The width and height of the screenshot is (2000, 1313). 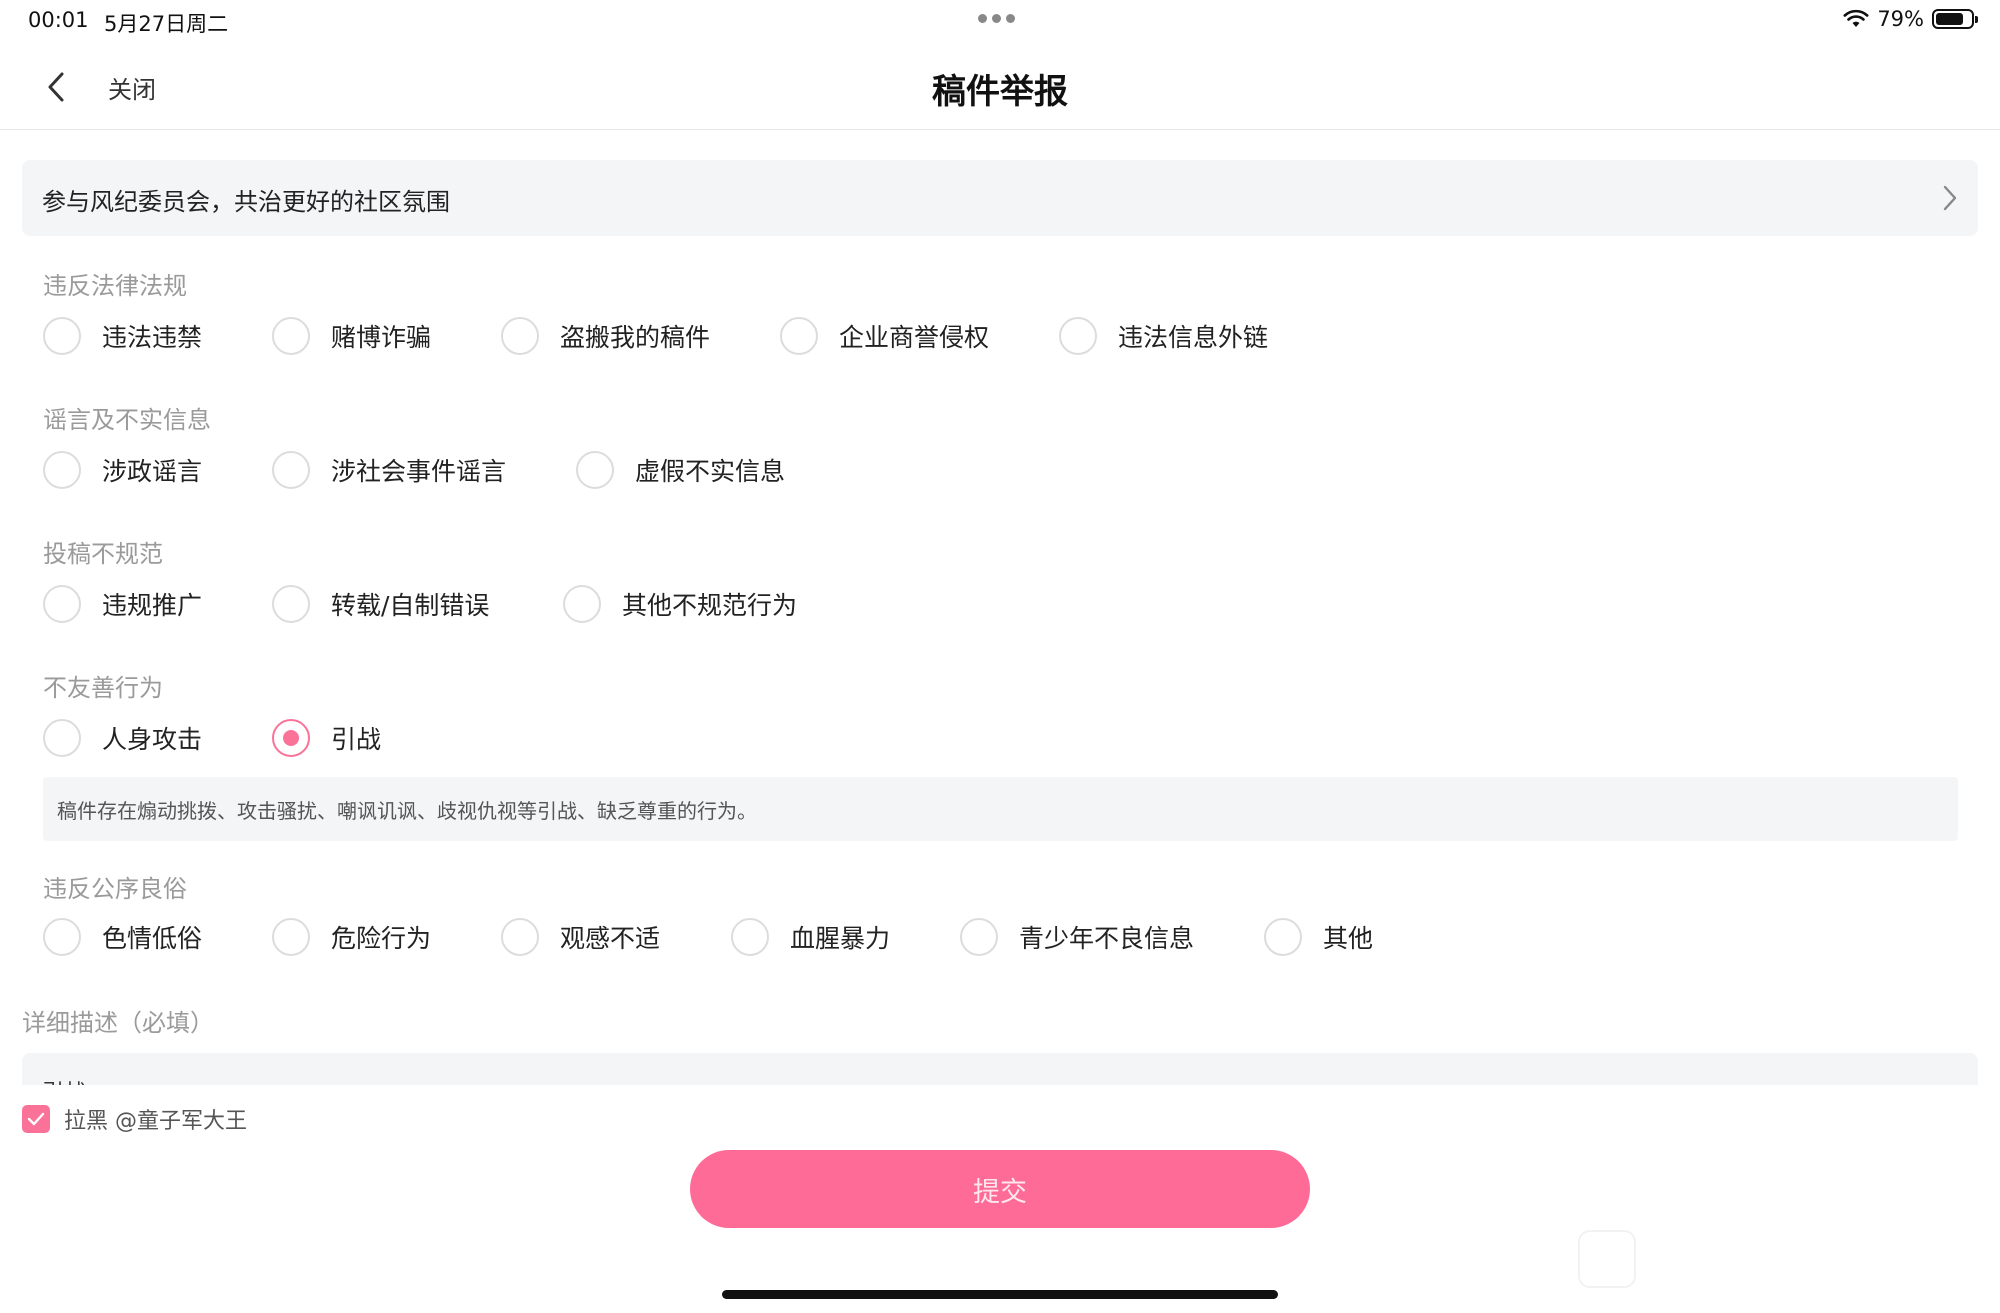 I want to click on wifi-icon, so click(x=1856, y=18).